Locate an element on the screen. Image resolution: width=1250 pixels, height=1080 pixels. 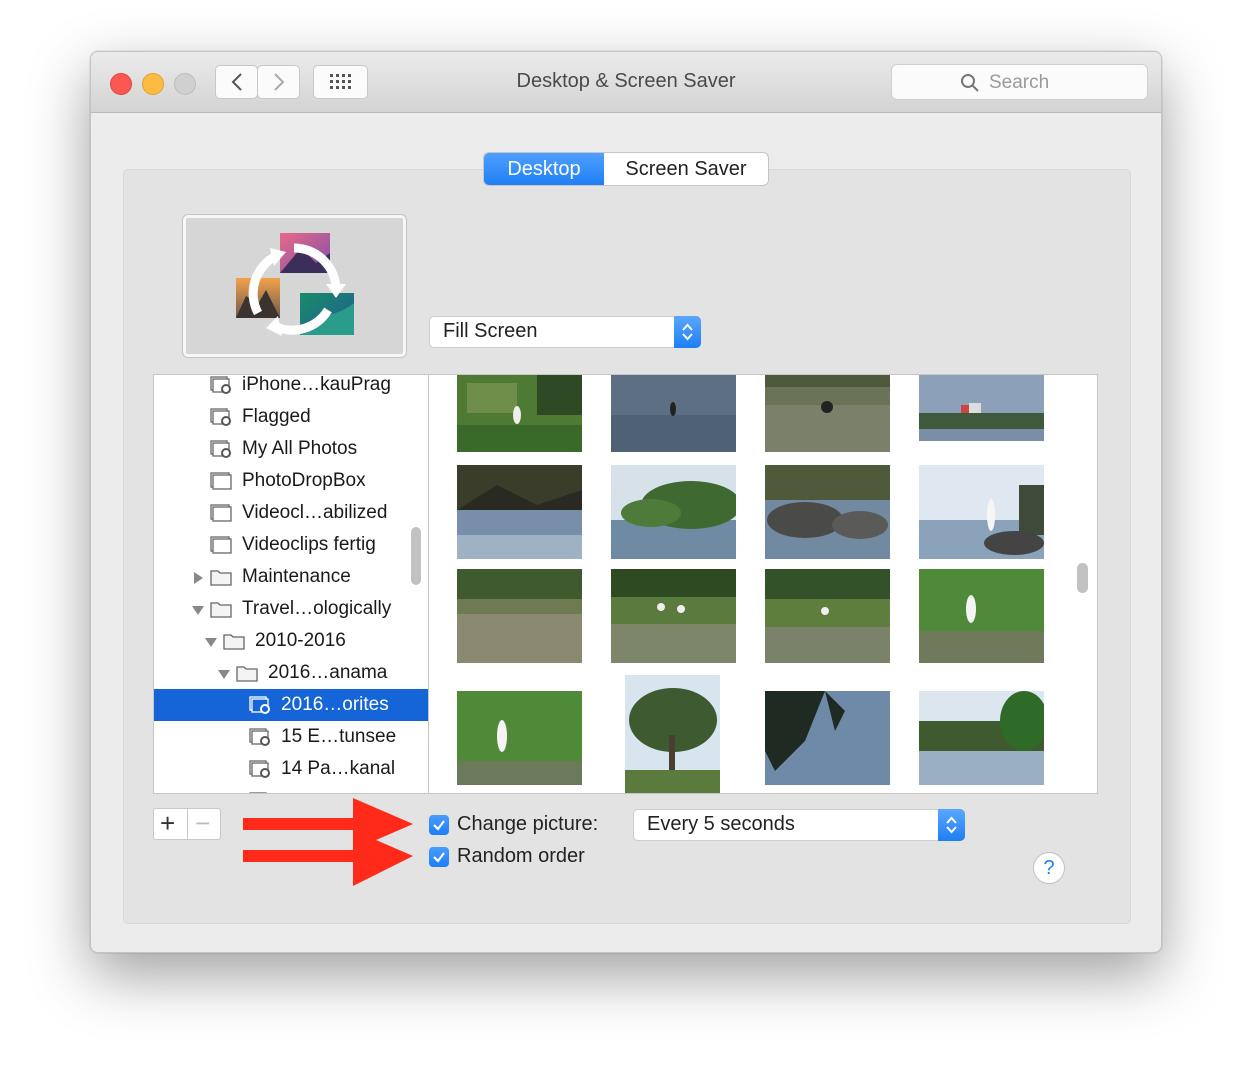
search-placeholder: Search is located at coordinates (1019, 82).